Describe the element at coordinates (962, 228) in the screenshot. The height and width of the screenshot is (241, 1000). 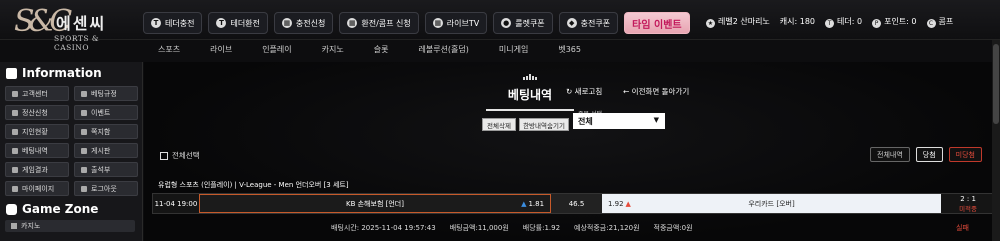
I see `bet-result: 실패` at that location.